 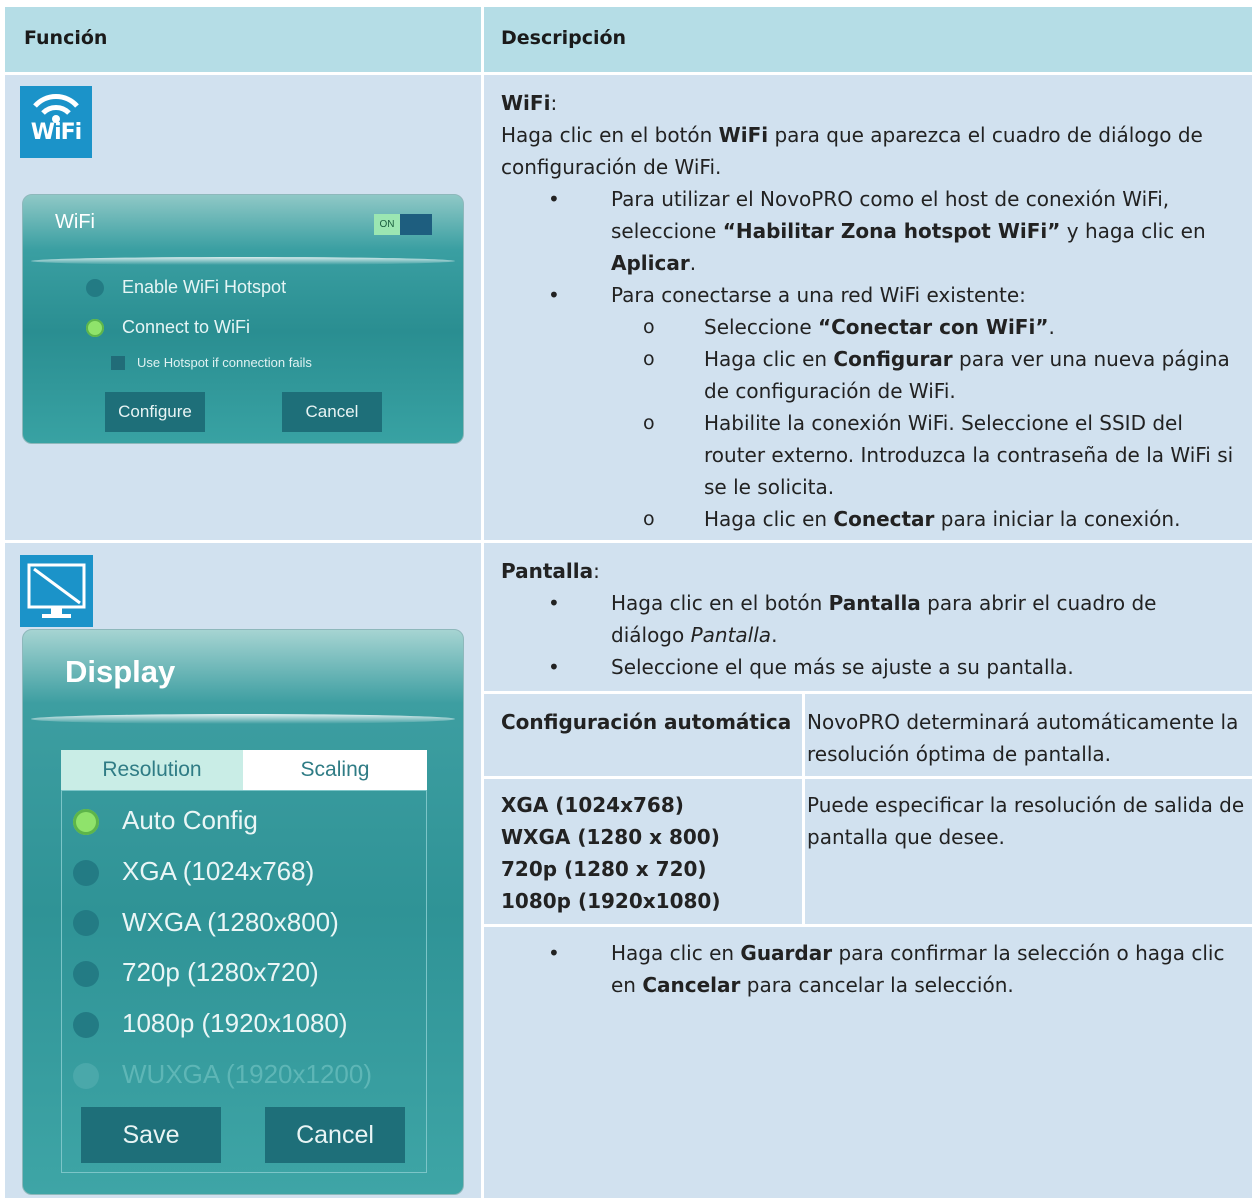 What do you see at coordinates (224, 362) in the screenshot?
I see `use-hotspot-label: Use Hotspot if connection fails` at bounding box center [224, 362].